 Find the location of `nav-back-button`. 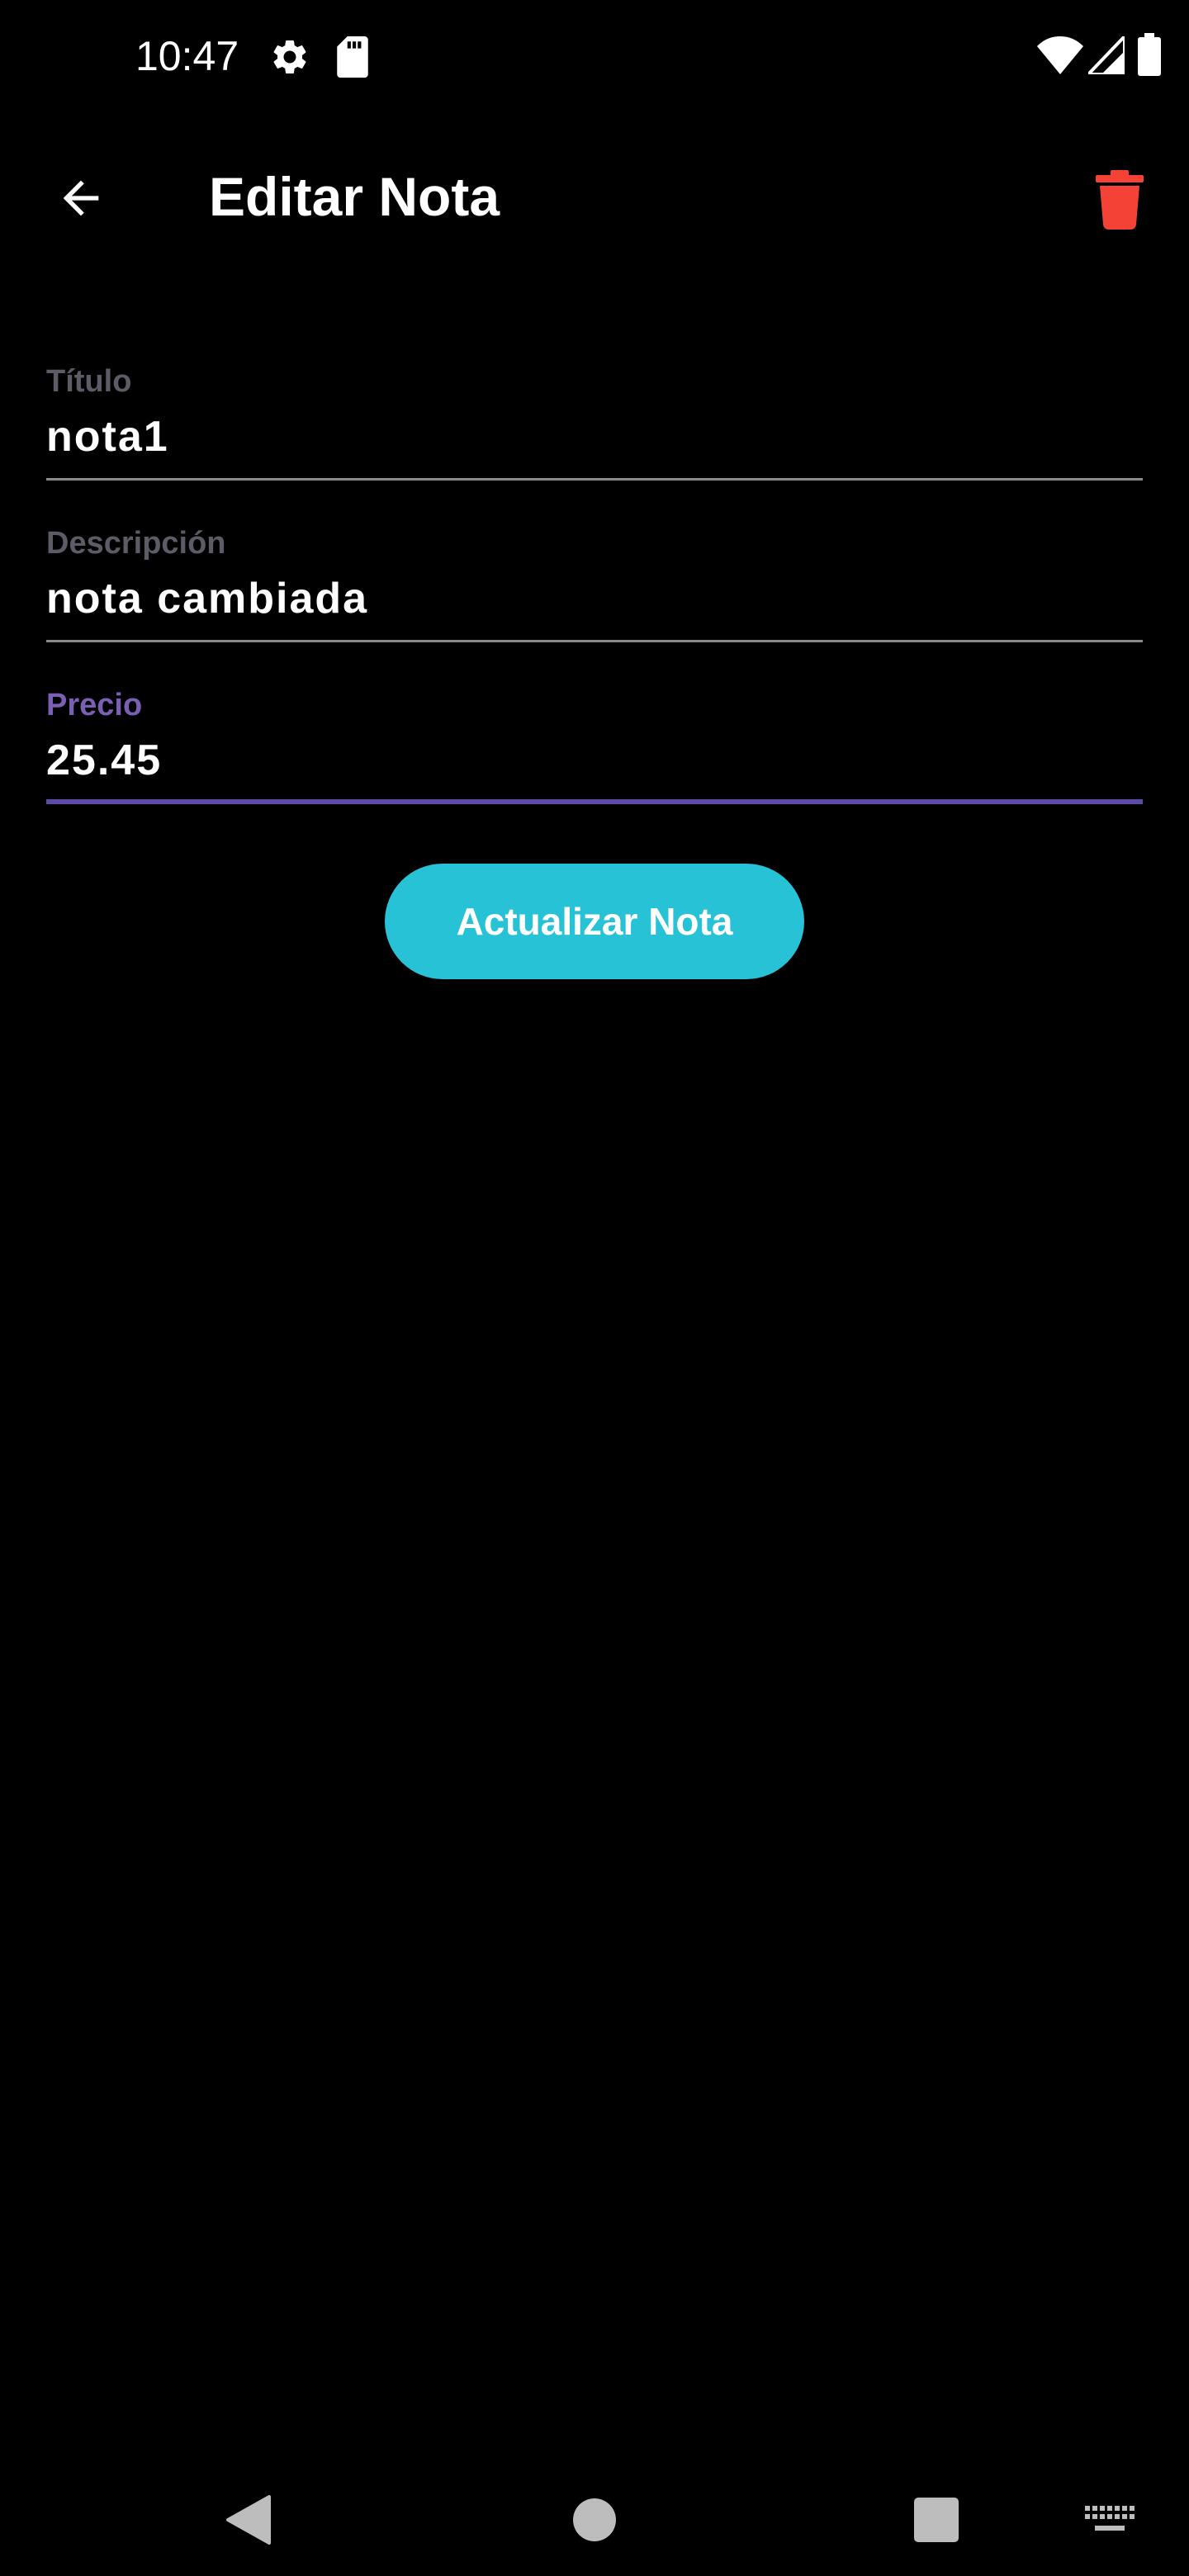

nav-back-button is located at coordinates (247, 2519).